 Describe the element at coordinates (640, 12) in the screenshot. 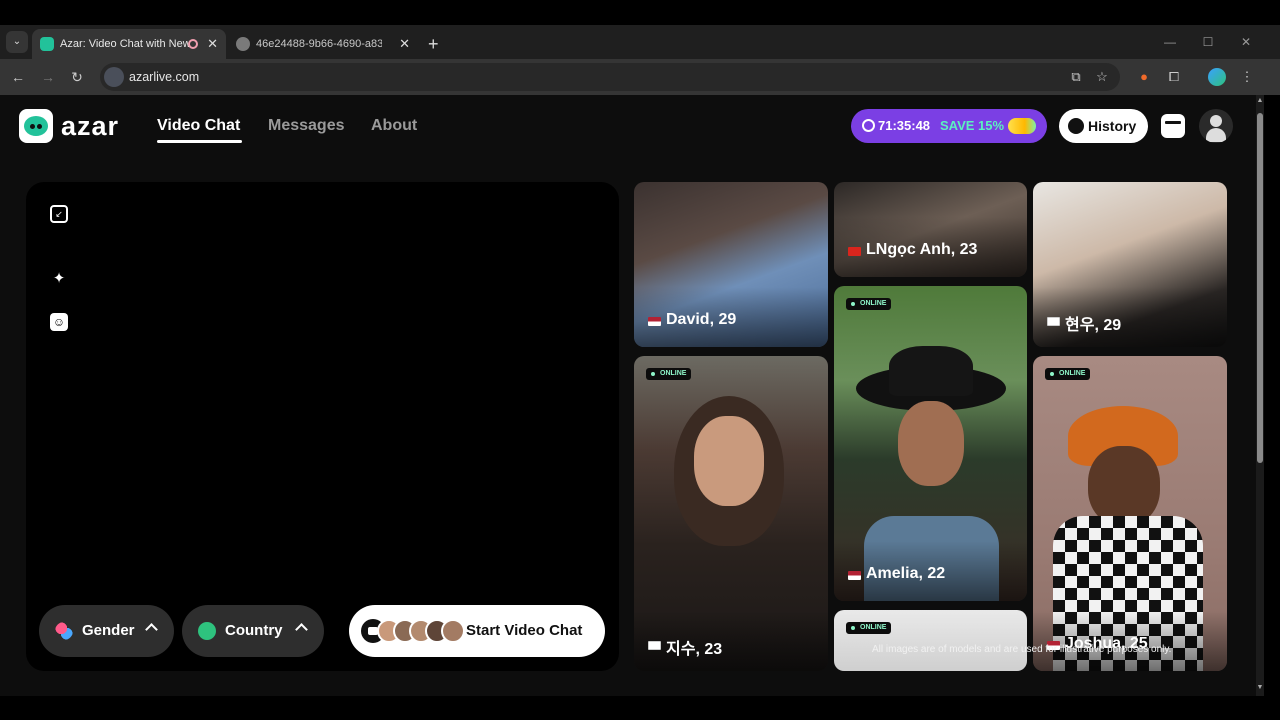

I see `screen-top-bar` at that location.